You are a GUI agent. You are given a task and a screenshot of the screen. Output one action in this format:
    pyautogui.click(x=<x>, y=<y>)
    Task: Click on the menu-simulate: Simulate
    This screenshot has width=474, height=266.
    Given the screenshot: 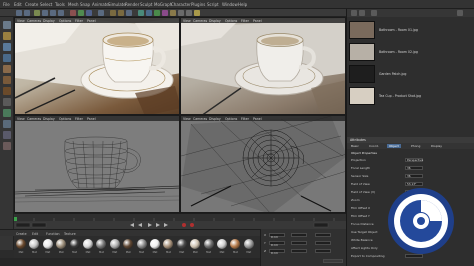 What is the action you would take?
    pyautogui.click(x=117, y=4)
    